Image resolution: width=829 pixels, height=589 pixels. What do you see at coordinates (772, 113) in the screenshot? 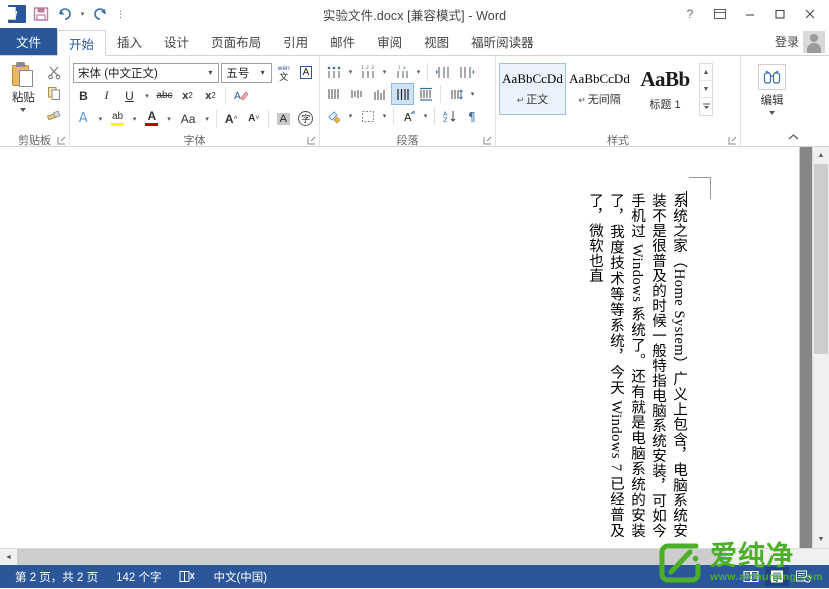
I see `editing-caret-icon` at bounding box center [772, 113].